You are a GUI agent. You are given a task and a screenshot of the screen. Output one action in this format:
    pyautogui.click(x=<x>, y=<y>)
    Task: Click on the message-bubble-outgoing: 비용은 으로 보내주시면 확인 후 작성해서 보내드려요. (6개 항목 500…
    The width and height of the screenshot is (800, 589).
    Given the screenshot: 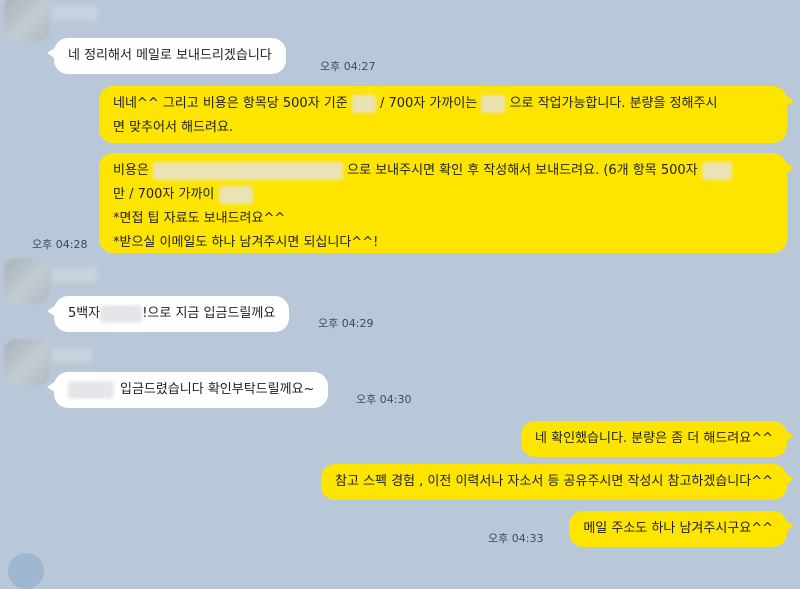 What is the action you would take?
    pyautogui.click(x=446, y=203)
    